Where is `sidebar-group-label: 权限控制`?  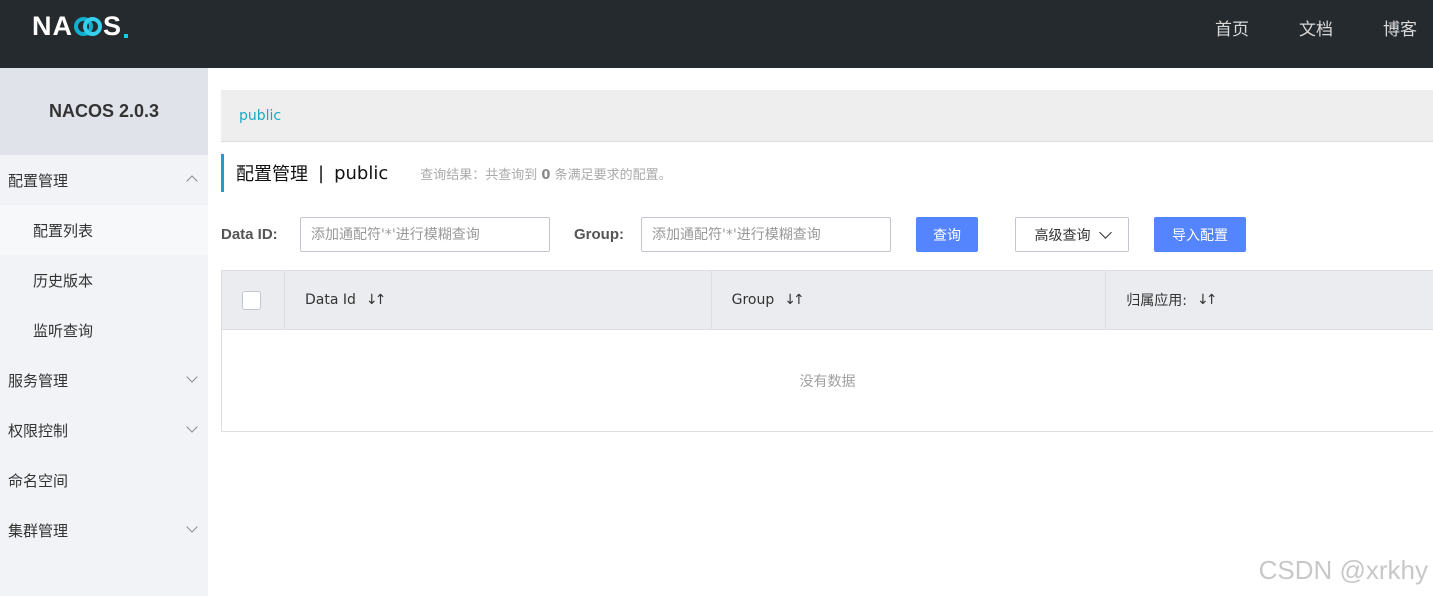 sidebar-group-label: 权限控制 is located at coordinates (38, 430).